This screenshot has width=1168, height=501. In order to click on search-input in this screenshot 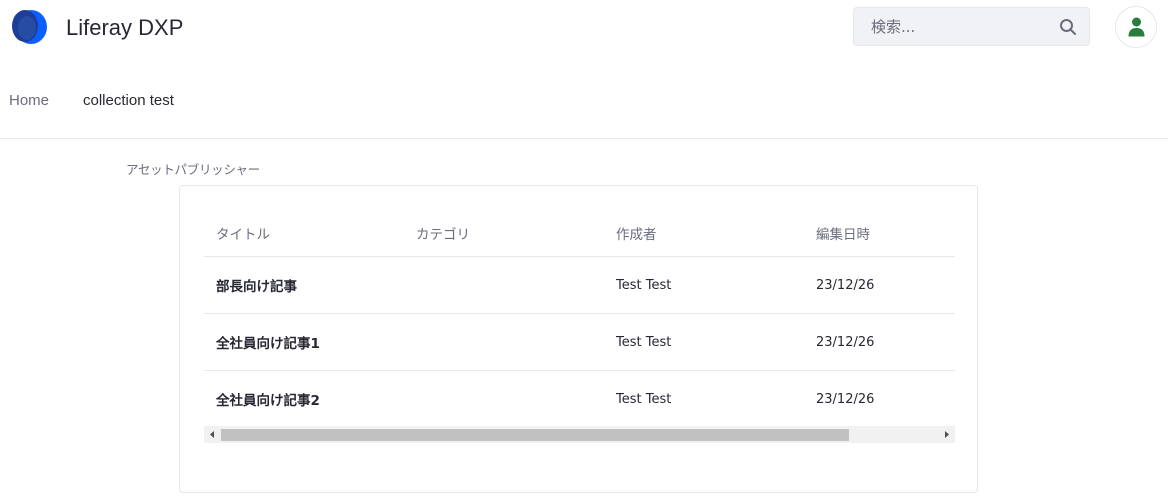, I will do `click(949, 26)`.